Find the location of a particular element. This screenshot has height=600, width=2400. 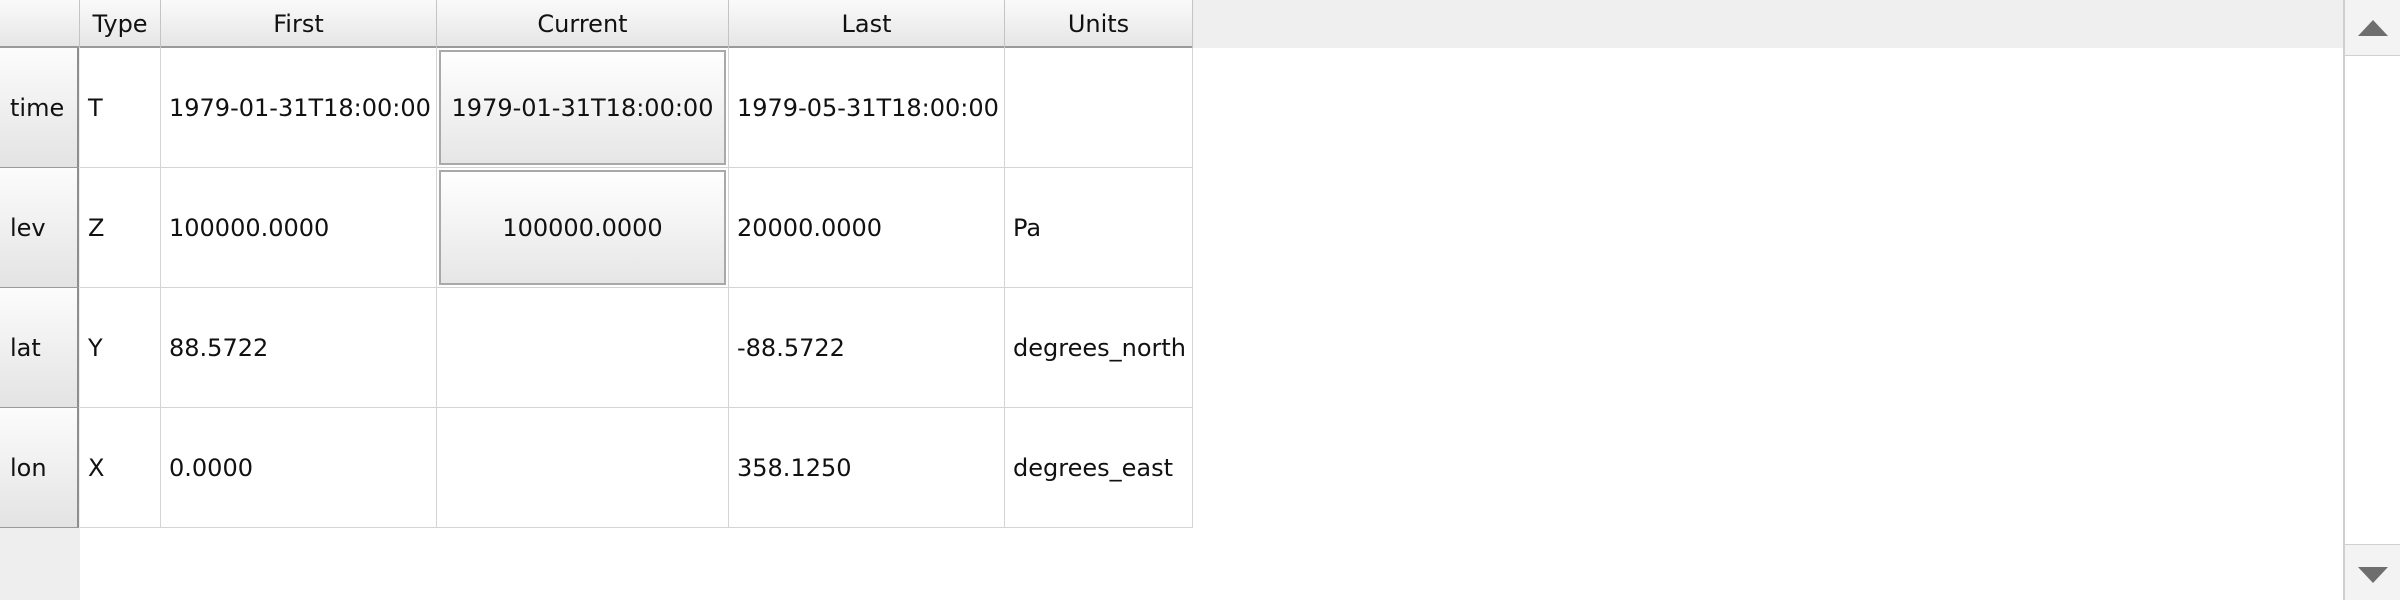

cell-current: 100000.0000 is located at coordinates (583, 228).